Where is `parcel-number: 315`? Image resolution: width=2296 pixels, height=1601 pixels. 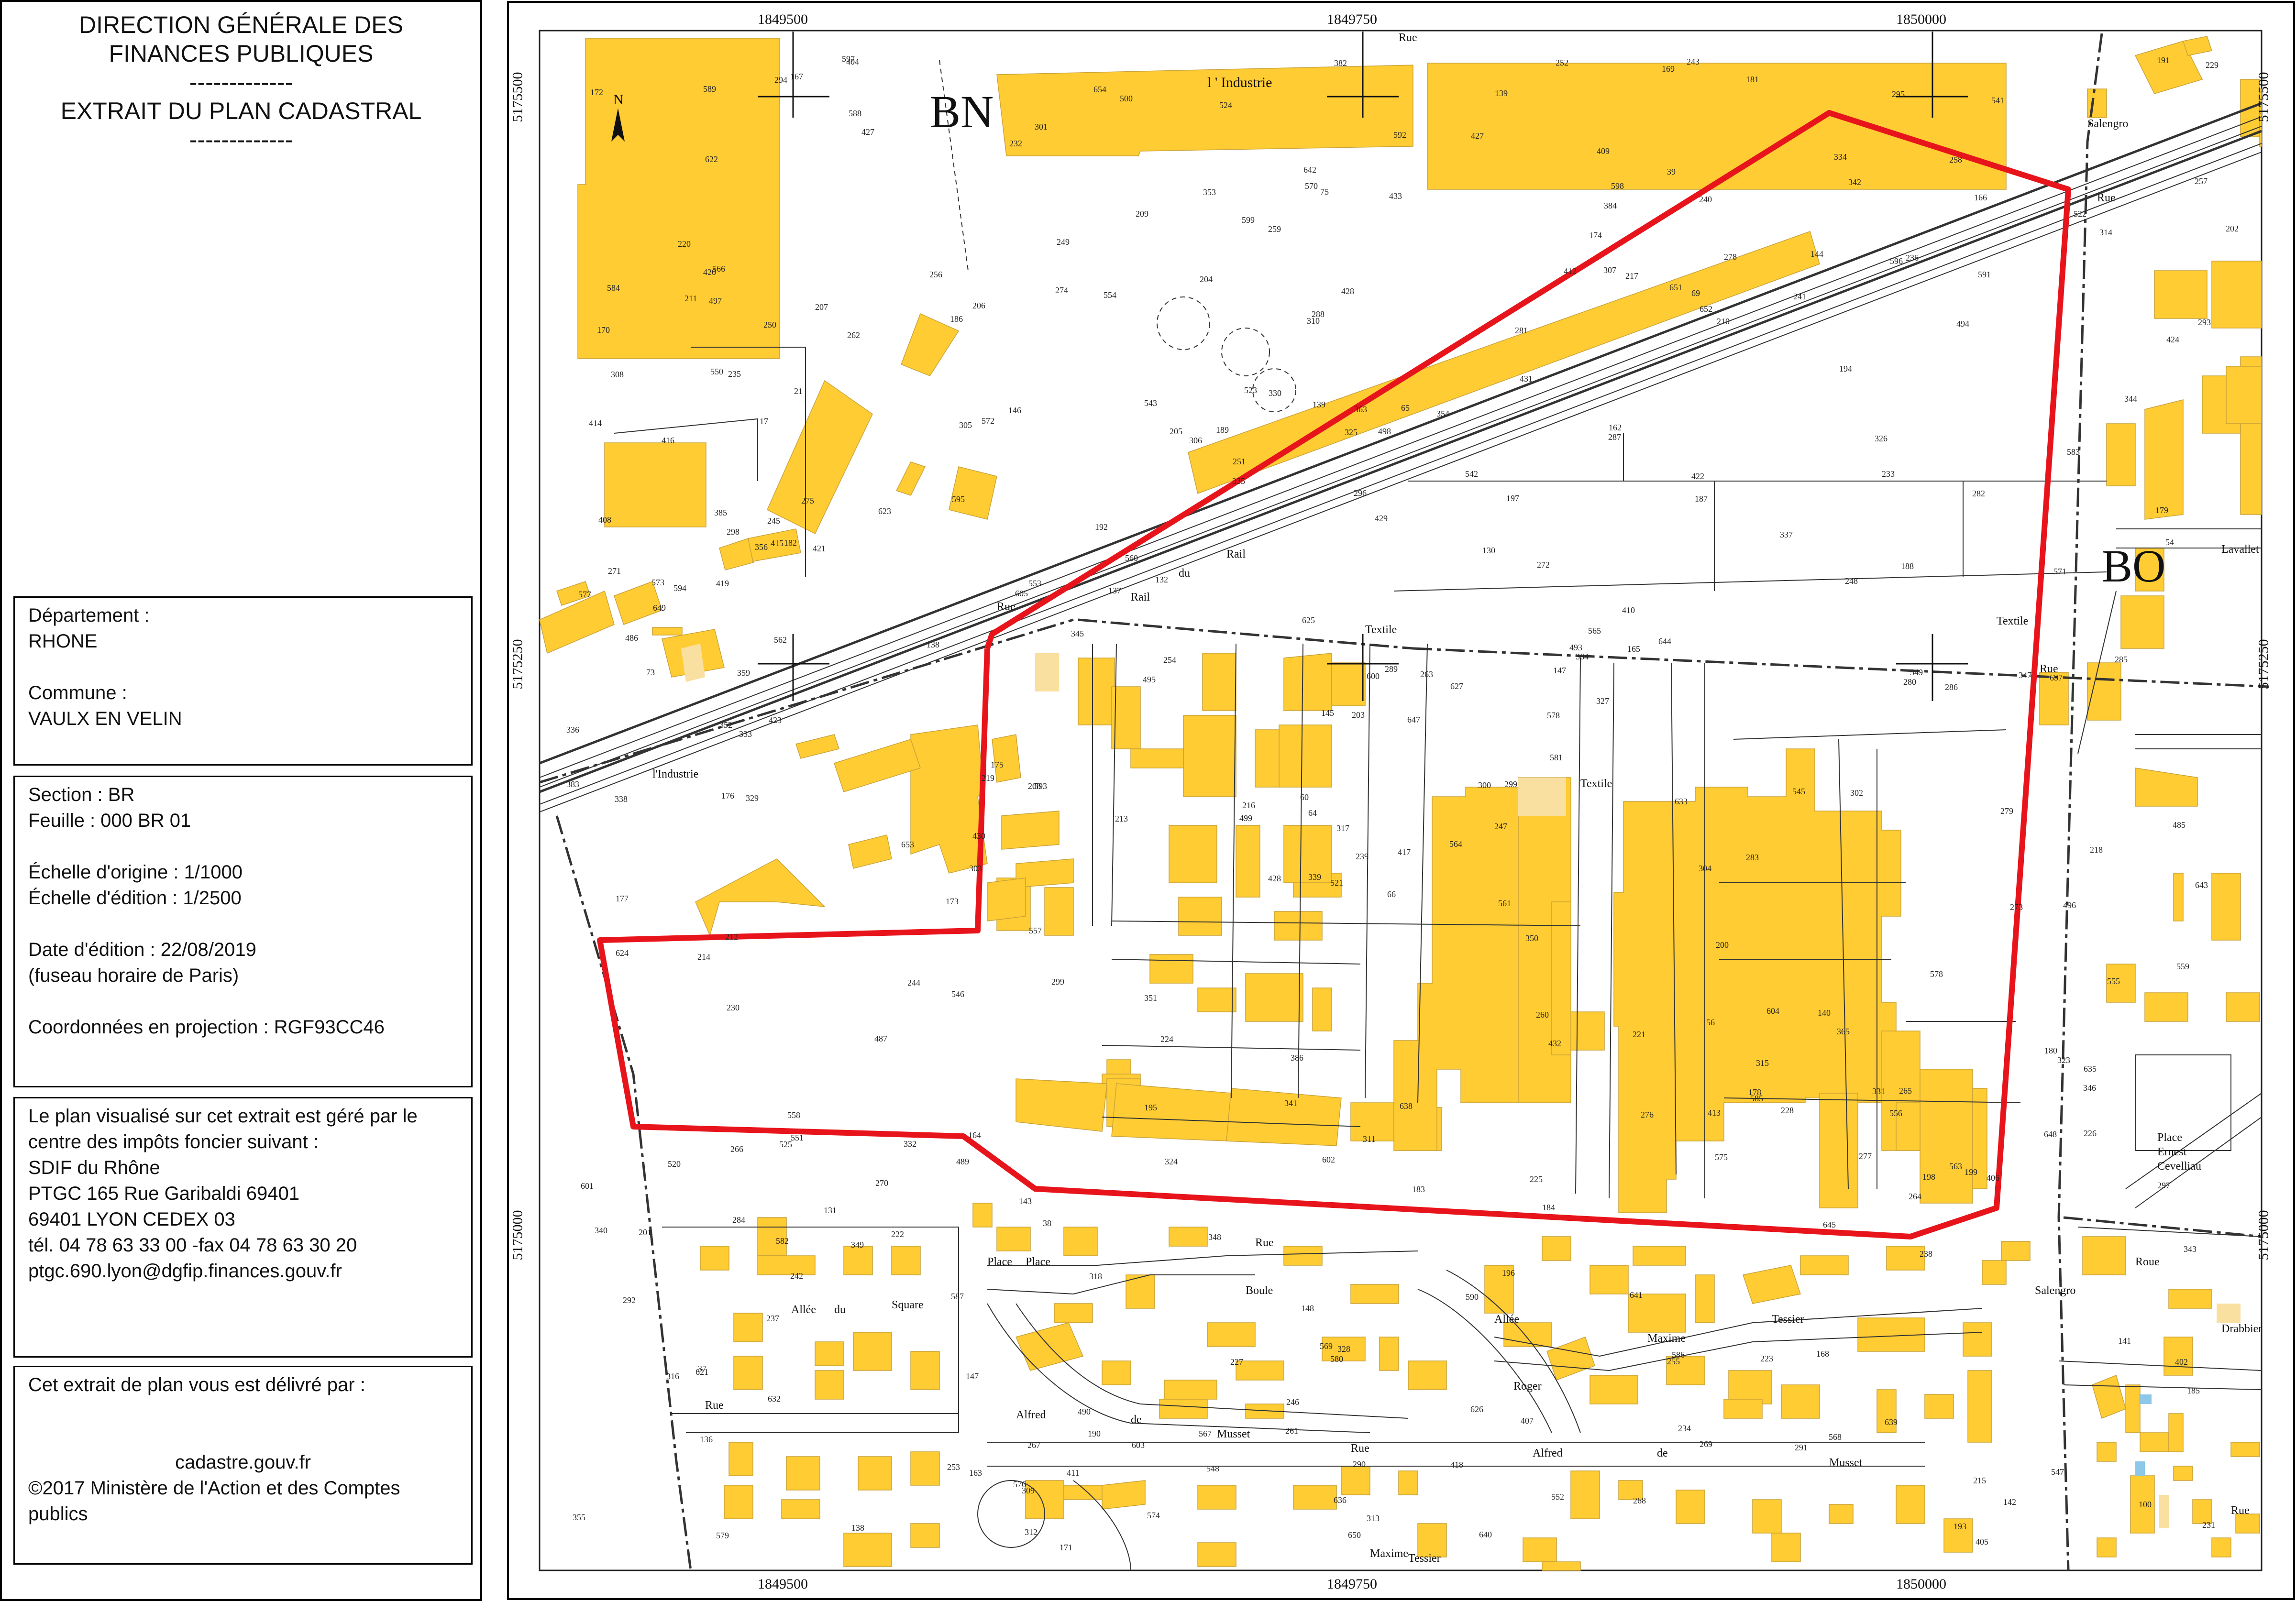 parcel-number: 315 is located at coordinates (1762, 1063).